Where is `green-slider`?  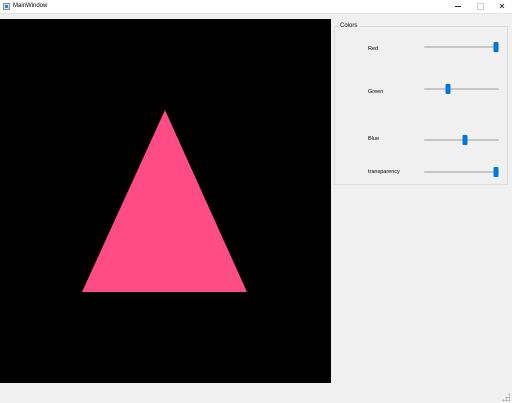 green-slider is located at coordinates (461, 89).